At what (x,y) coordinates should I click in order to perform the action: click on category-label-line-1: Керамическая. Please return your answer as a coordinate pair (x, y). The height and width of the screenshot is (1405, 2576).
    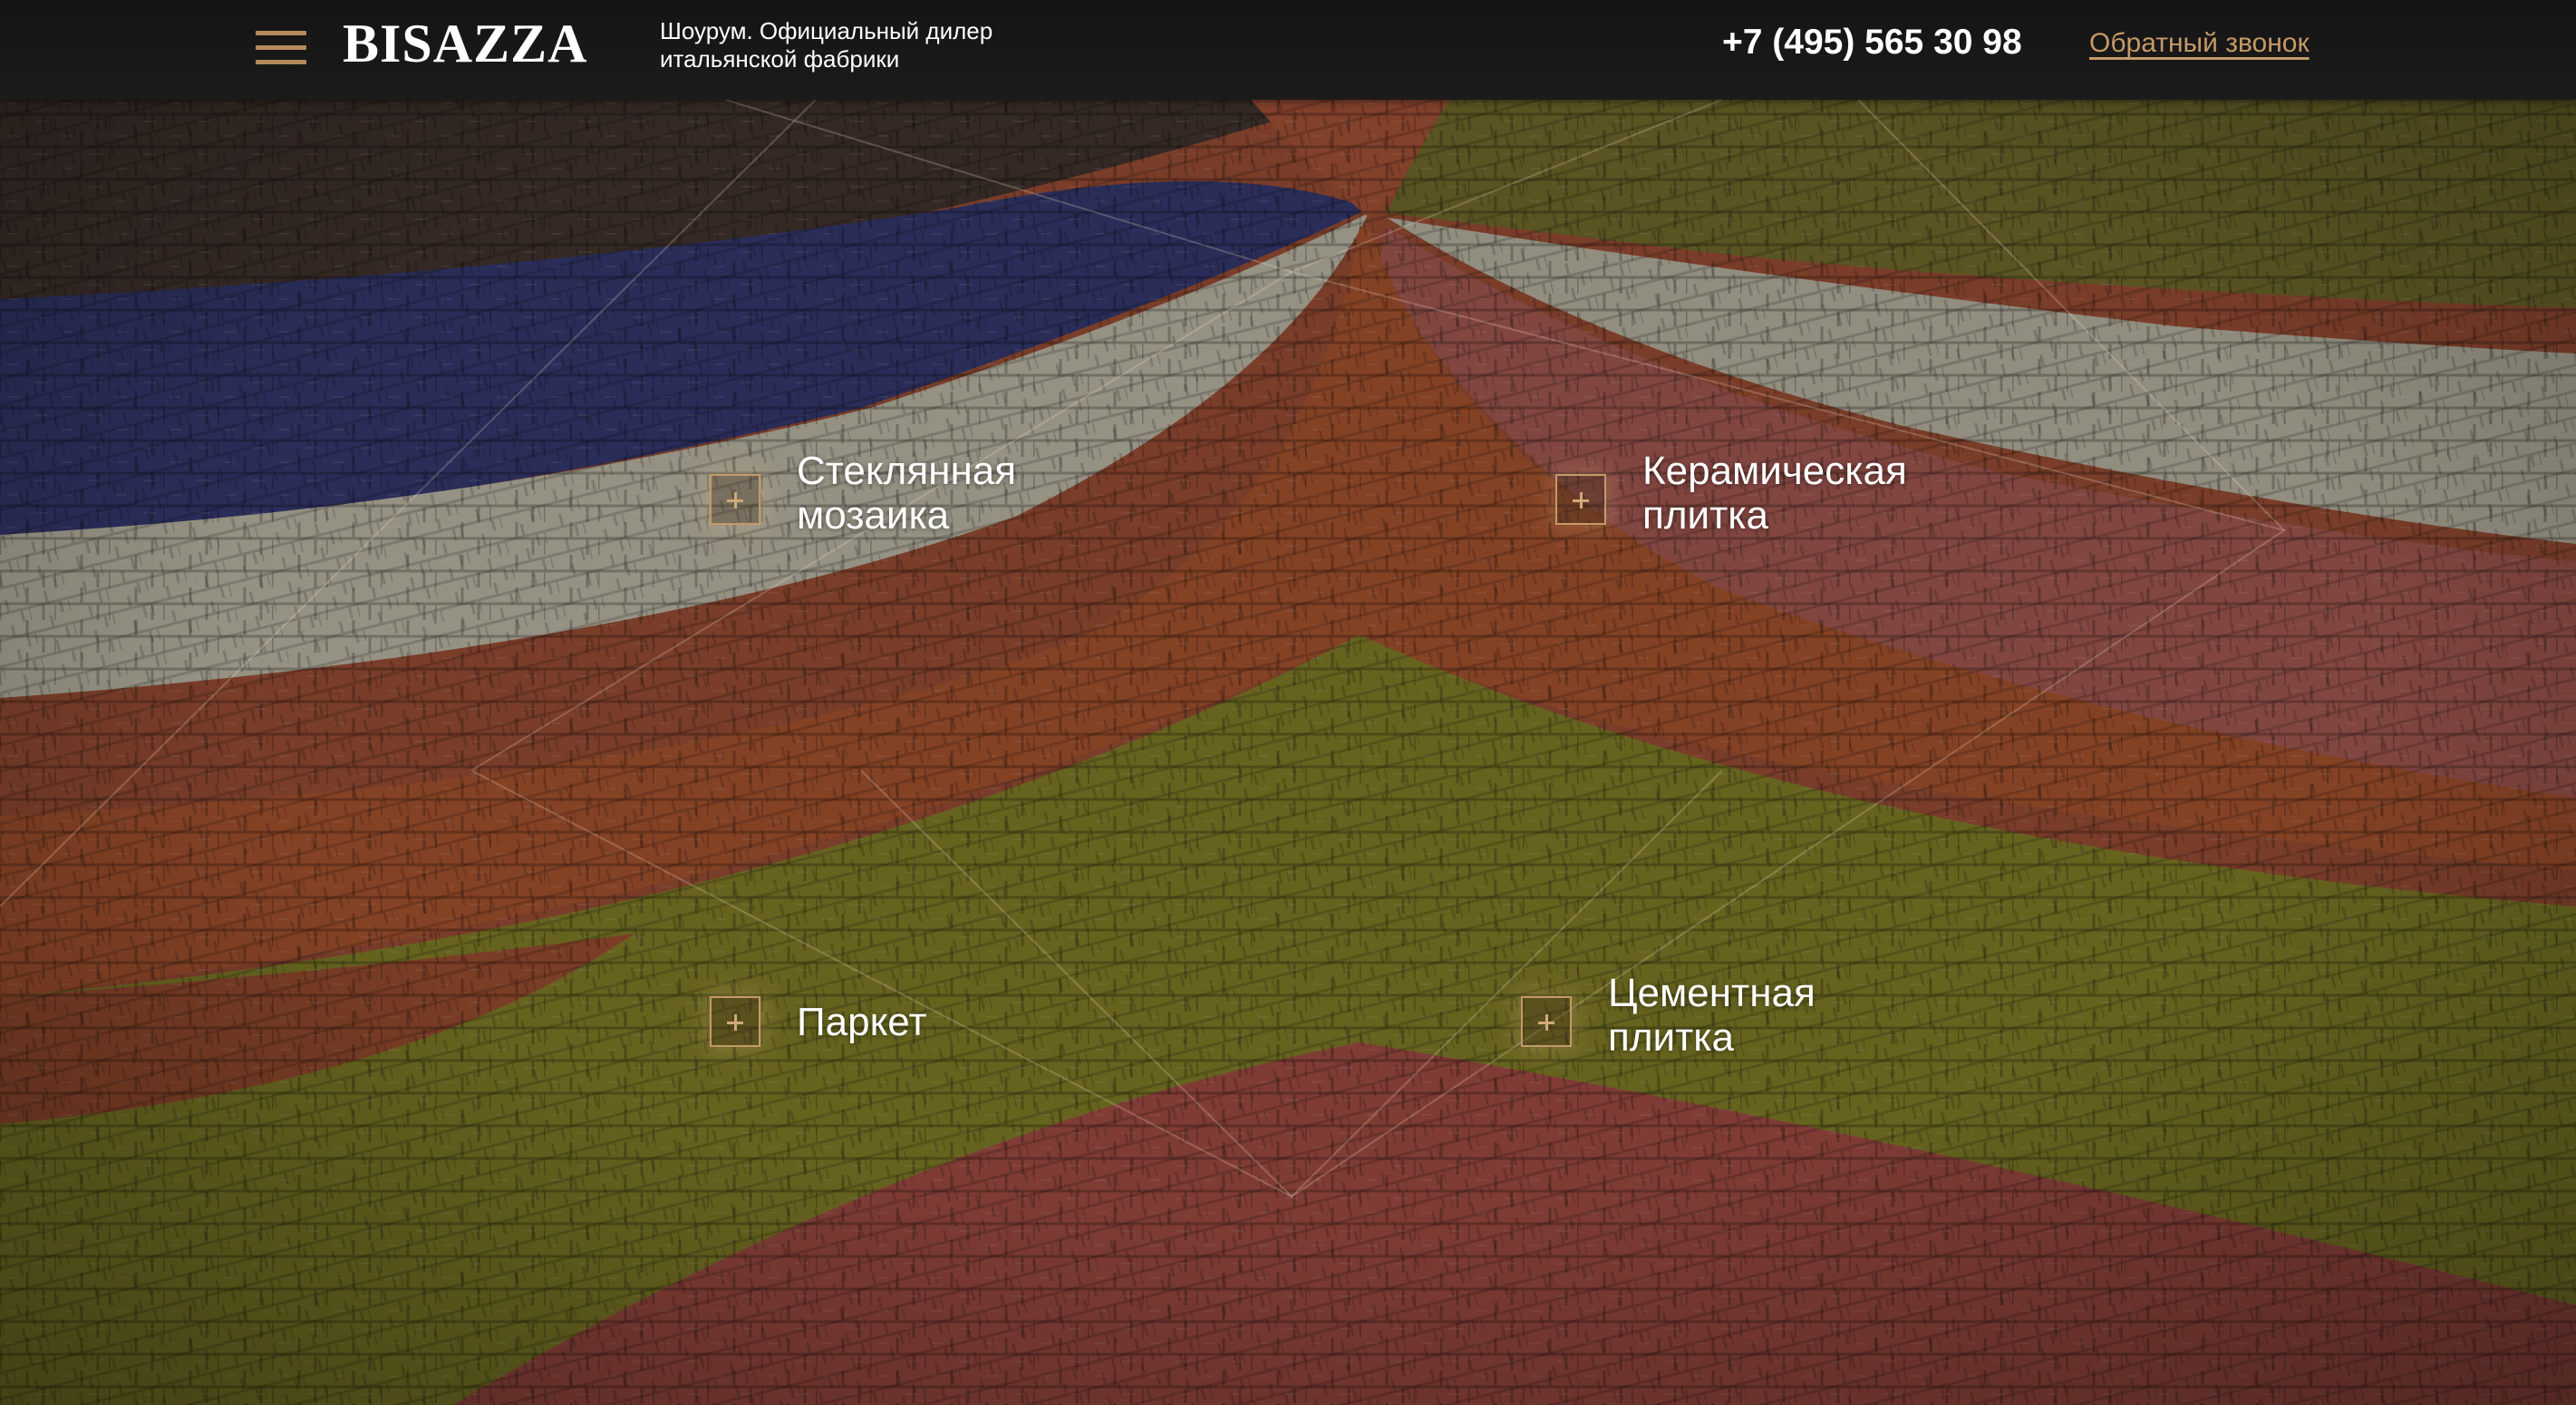
    Looking at the image, I should click on (1774, 471).